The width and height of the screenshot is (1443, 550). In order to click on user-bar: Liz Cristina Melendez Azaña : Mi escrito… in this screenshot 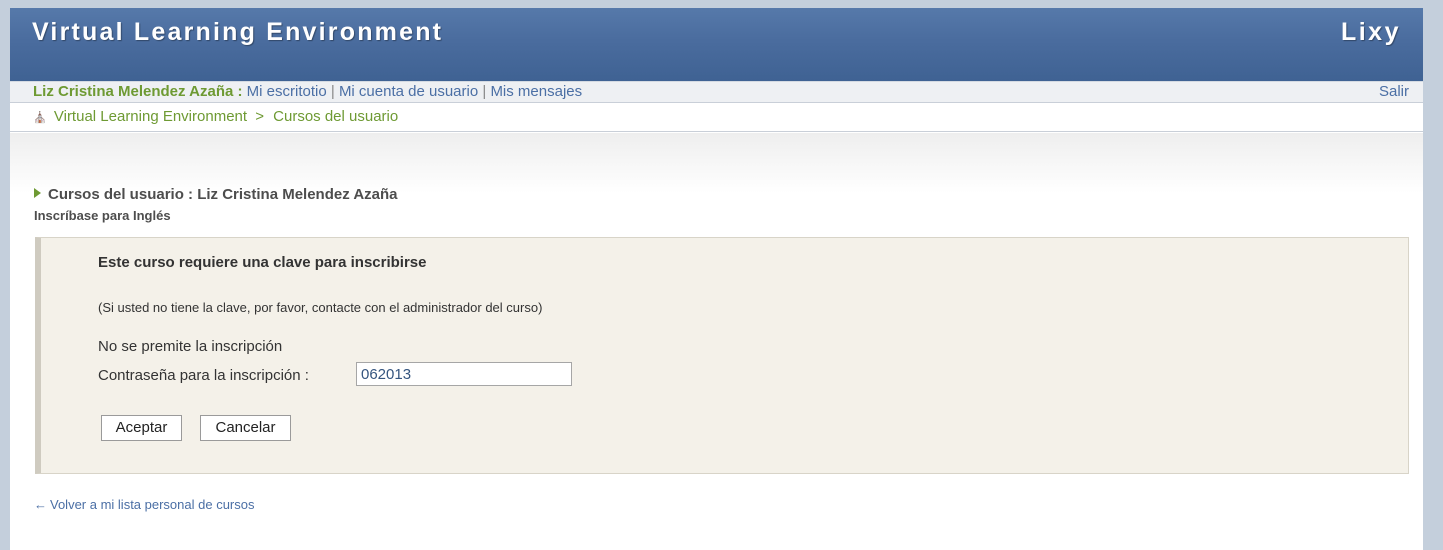, I will do `click(716, 92)`.